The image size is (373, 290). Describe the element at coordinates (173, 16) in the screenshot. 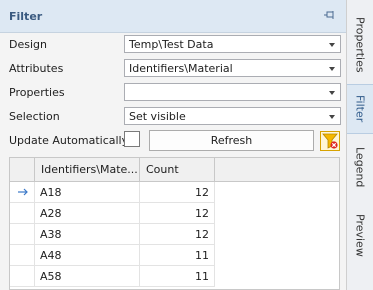

I see `panel-title-bar: Filter` at that location.